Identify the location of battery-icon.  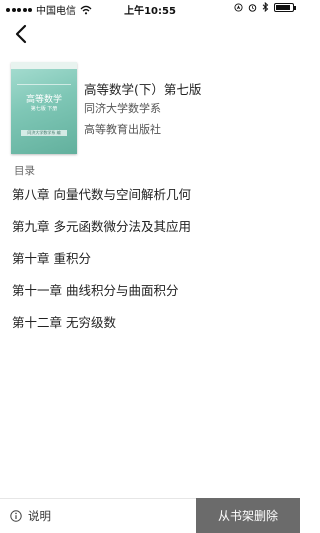
(285, 7).